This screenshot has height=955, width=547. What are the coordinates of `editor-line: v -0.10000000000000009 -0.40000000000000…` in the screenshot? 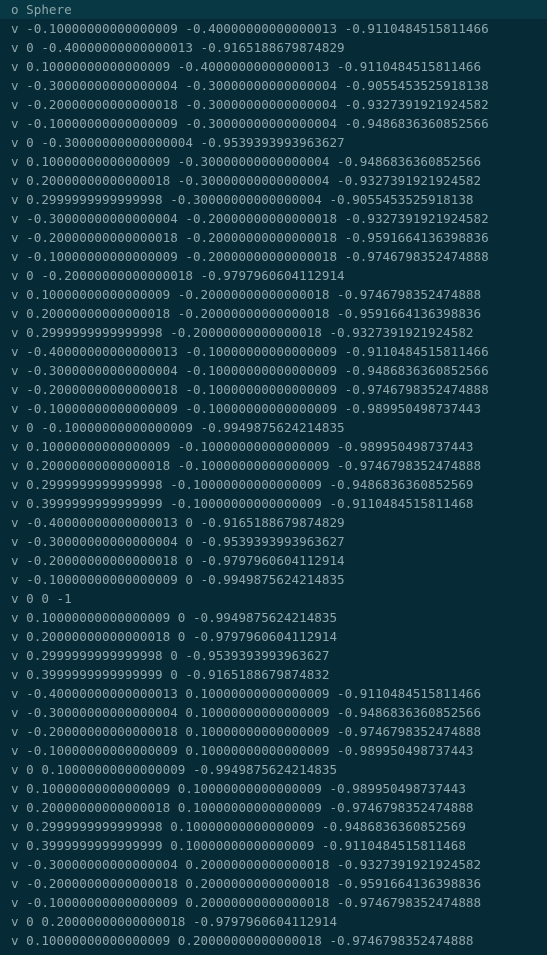 It's located at (273, 28).